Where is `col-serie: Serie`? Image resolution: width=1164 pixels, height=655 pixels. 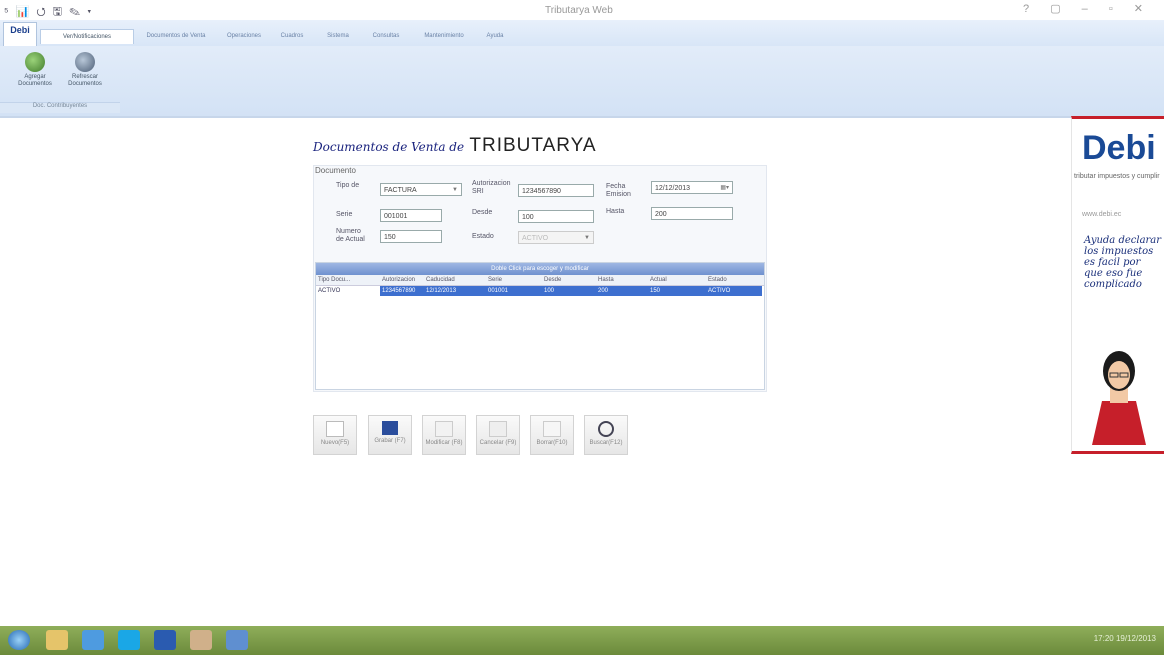 col-serie: Serie is located at coordinates (495, 280).